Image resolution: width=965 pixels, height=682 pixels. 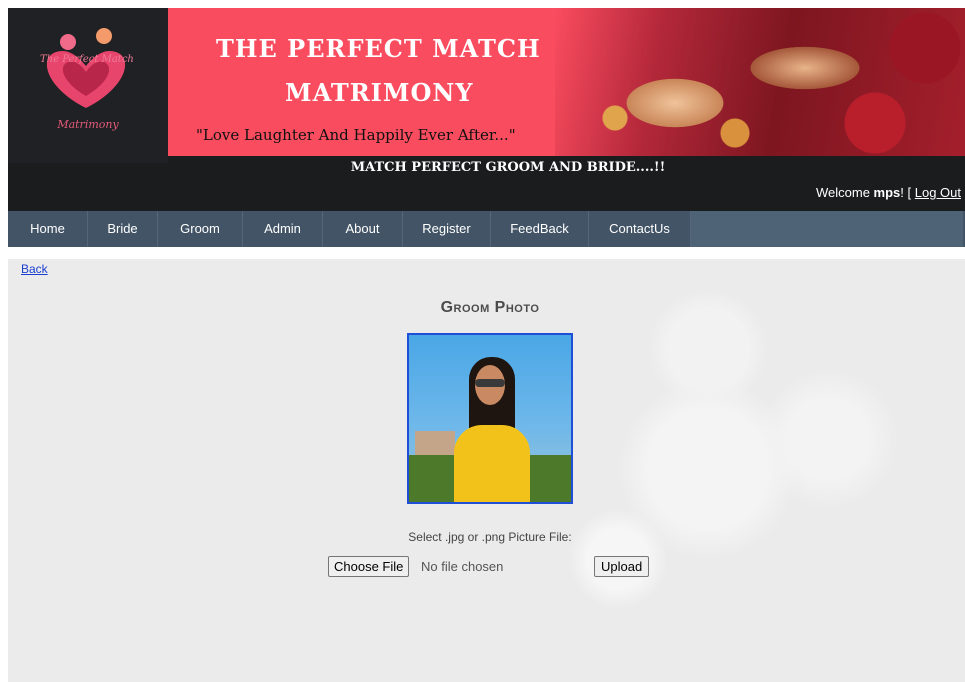 I want to click on logo-arc-text: The Perfect Match, so click(x=87, y=59).